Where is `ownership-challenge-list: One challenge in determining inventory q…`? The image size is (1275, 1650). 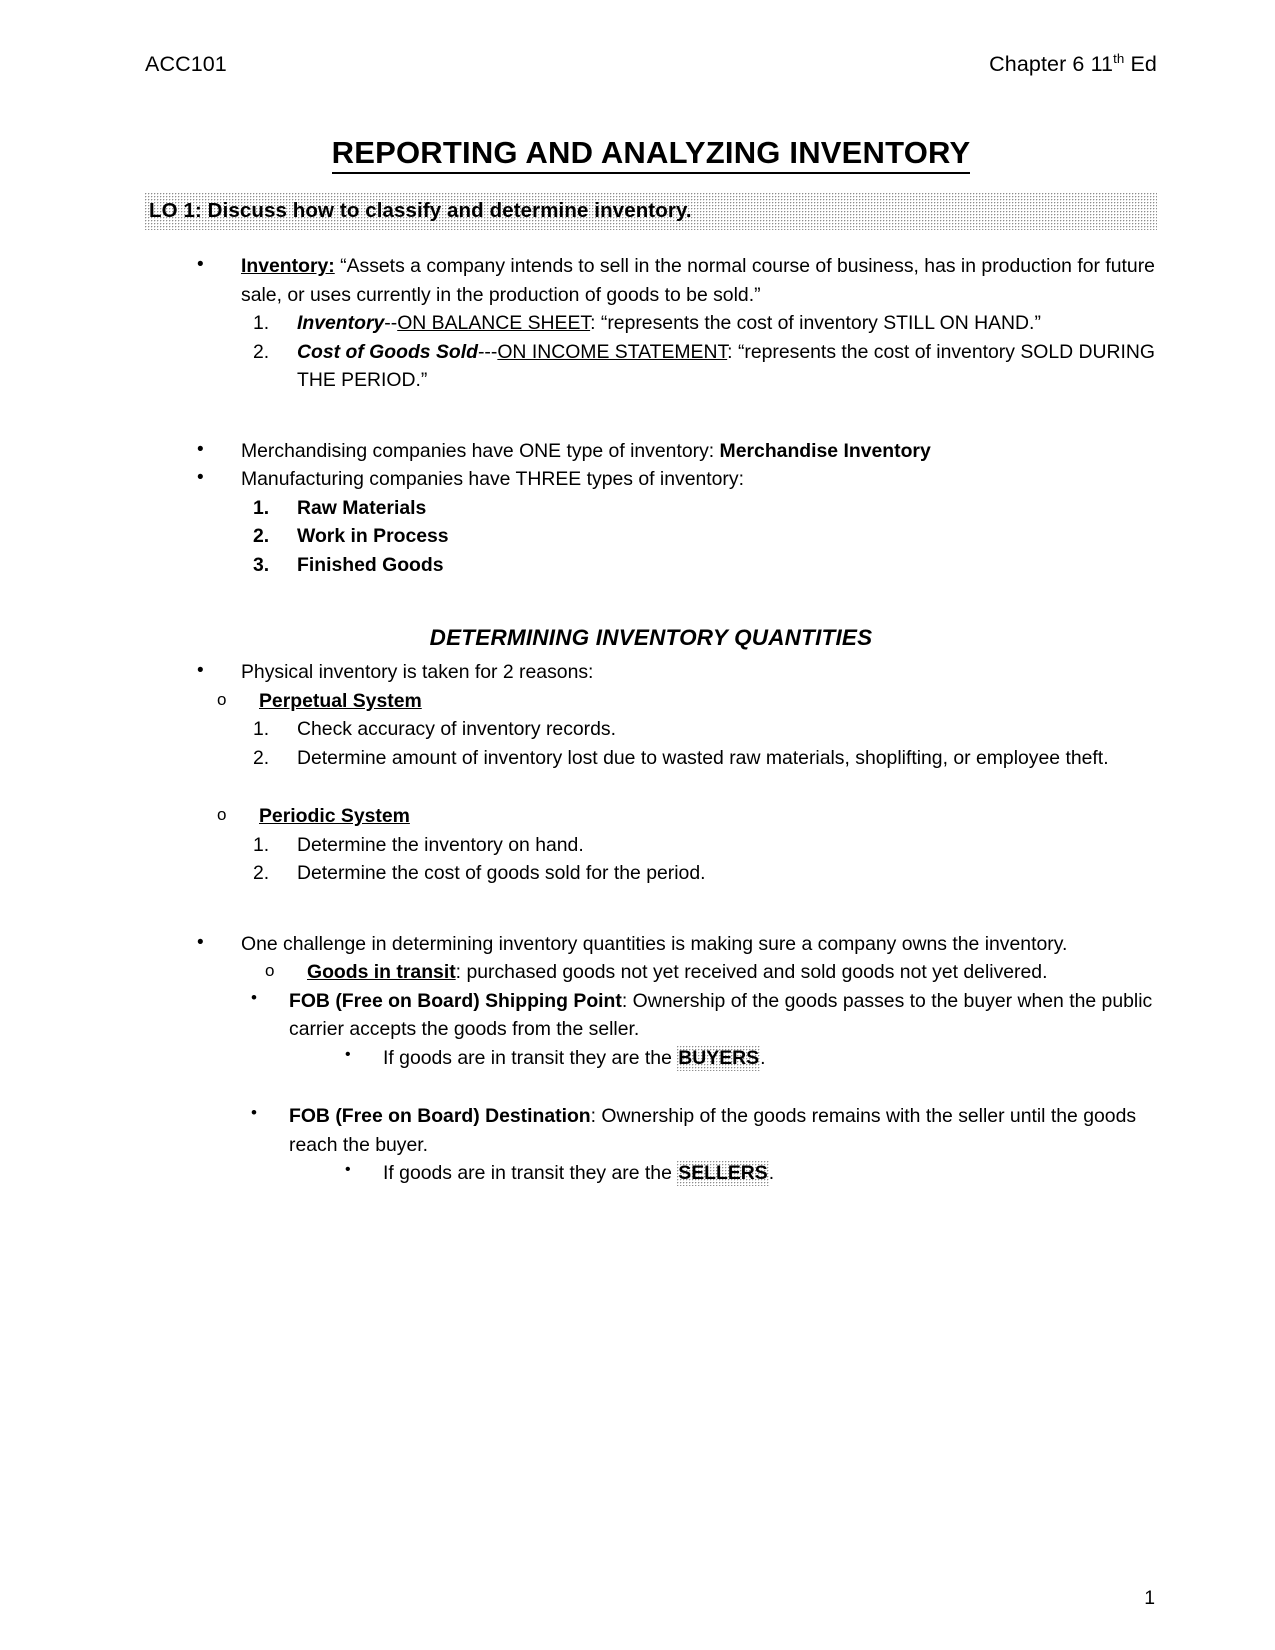
ownership-challenge-list: One challenge in determining inventory q… is located at coordinates (675, 944).